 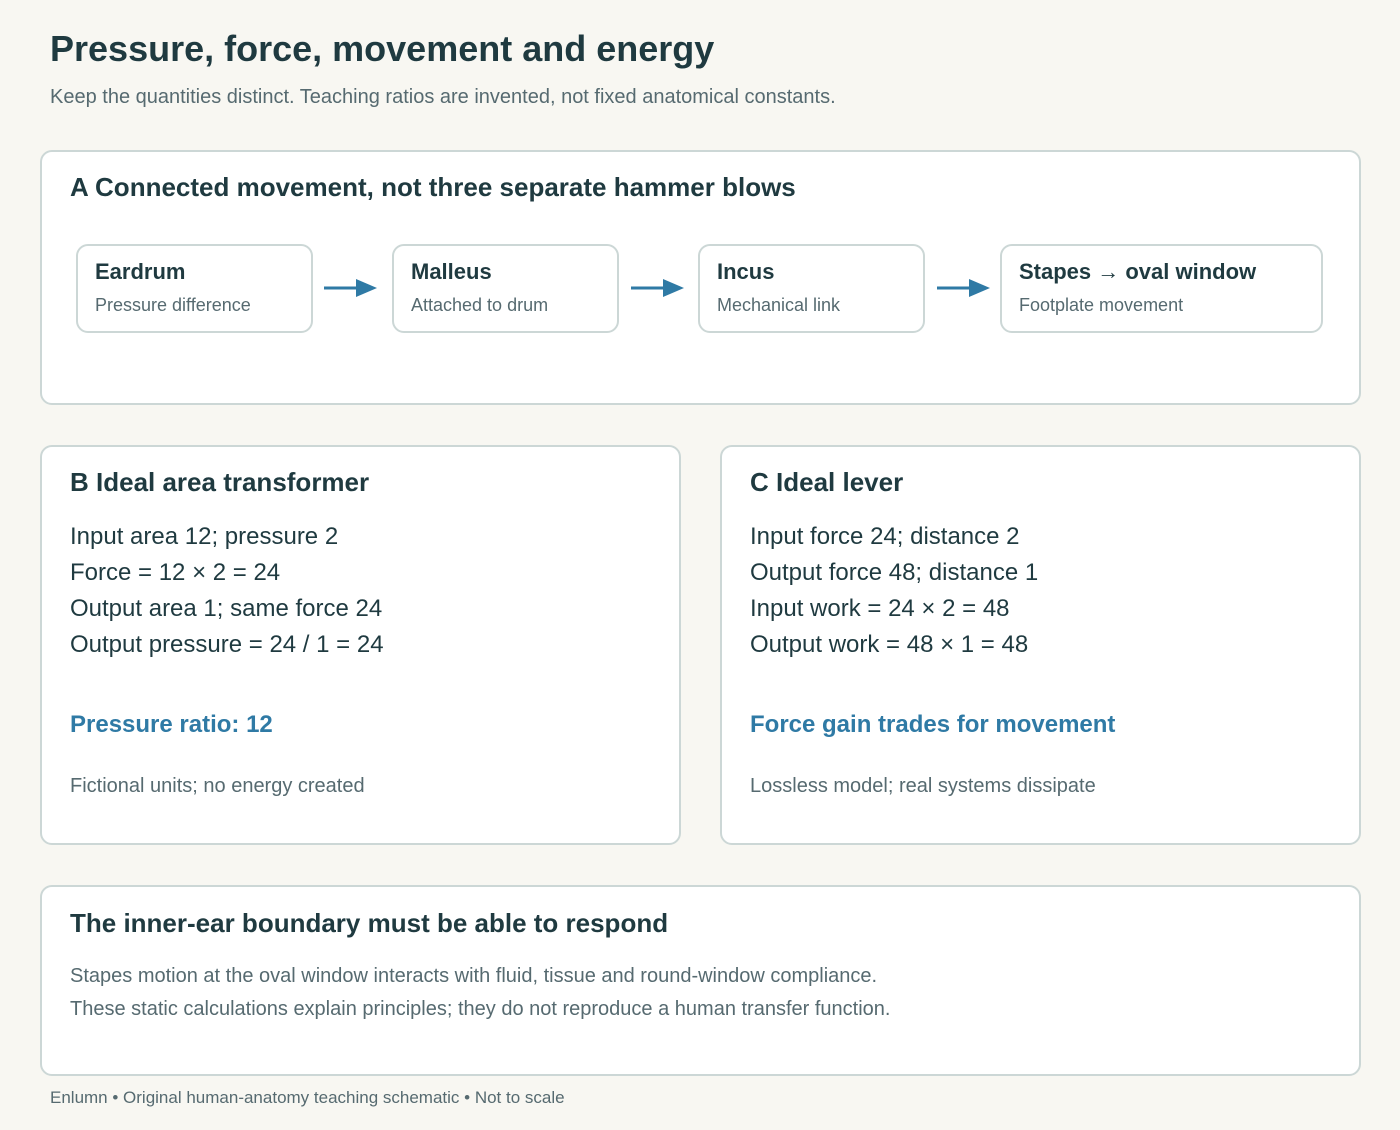 What do you see at coordinates (885, 536) in the screenshot?
I see `calc-line: Input force 24; distance 2` at bounding box center [885, 536].